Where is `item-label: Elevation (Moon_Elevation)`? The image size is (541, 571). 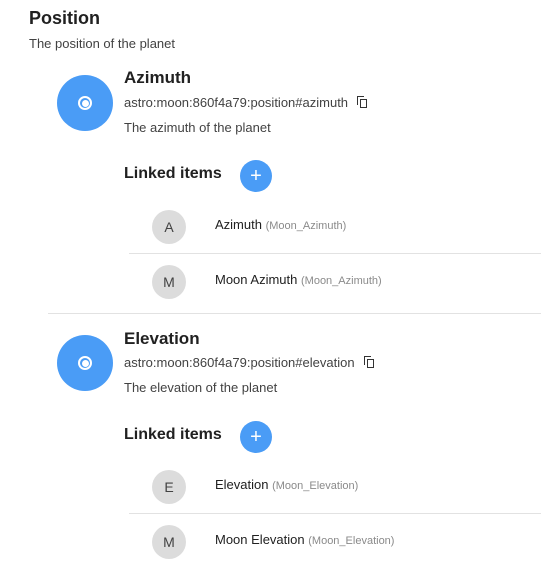
item-label: Elevation (Moon_Elevation) is located at coordinates (286, 484).